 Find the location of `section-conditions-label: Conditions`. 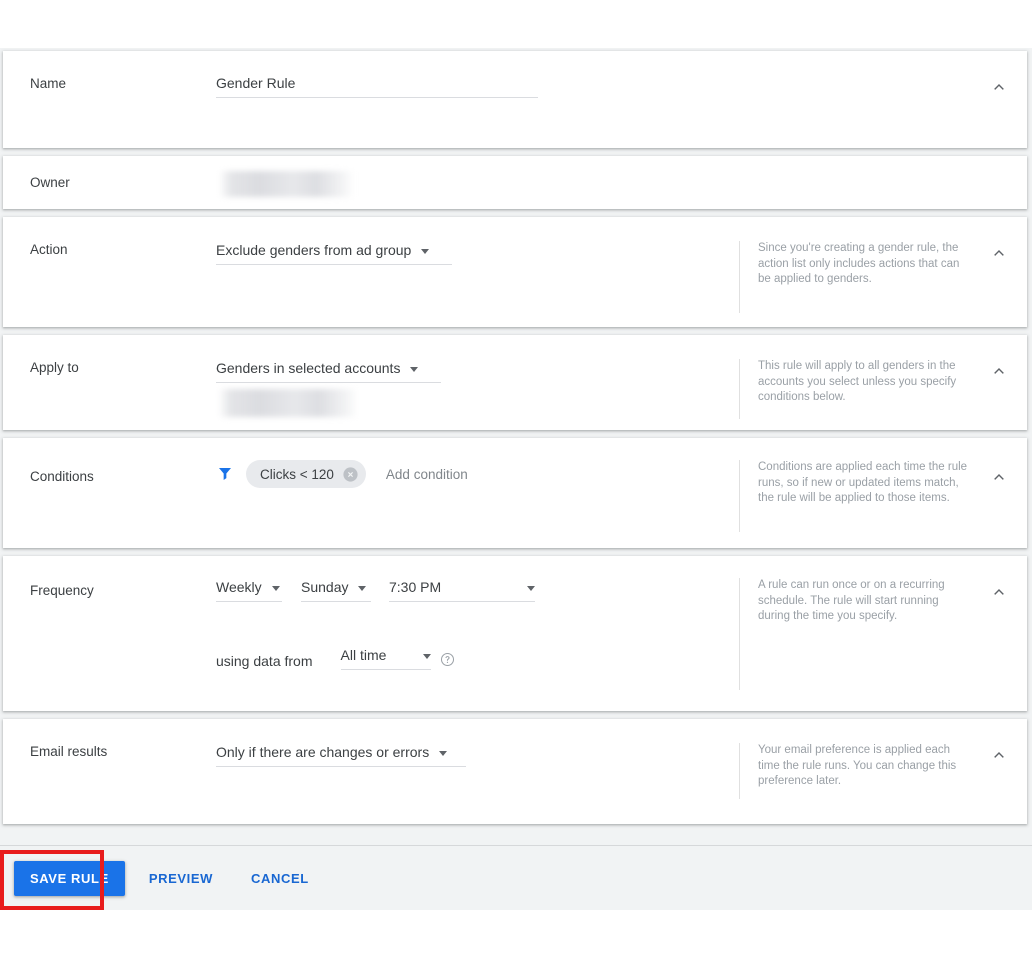

section-conditions-label: Conditions is located at coordinates (62, 476).